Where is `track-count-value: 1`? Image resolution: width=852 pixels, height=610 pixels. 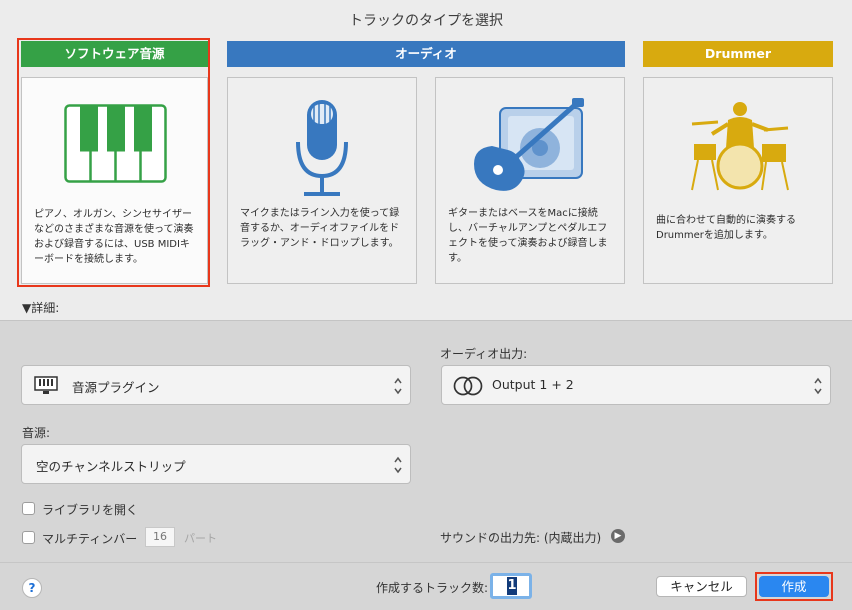
track-count-value: 1 is located at coordinates (512, 586).